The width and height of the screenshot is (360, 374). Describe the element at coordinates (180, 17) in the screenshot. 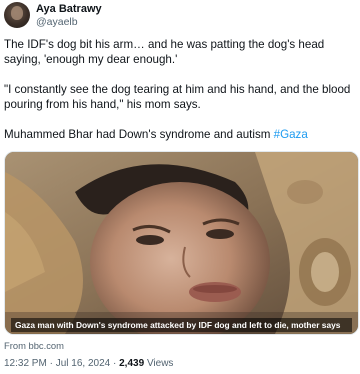

I see `tweet-header: Aya Batrawy @ayaelb` at that location.